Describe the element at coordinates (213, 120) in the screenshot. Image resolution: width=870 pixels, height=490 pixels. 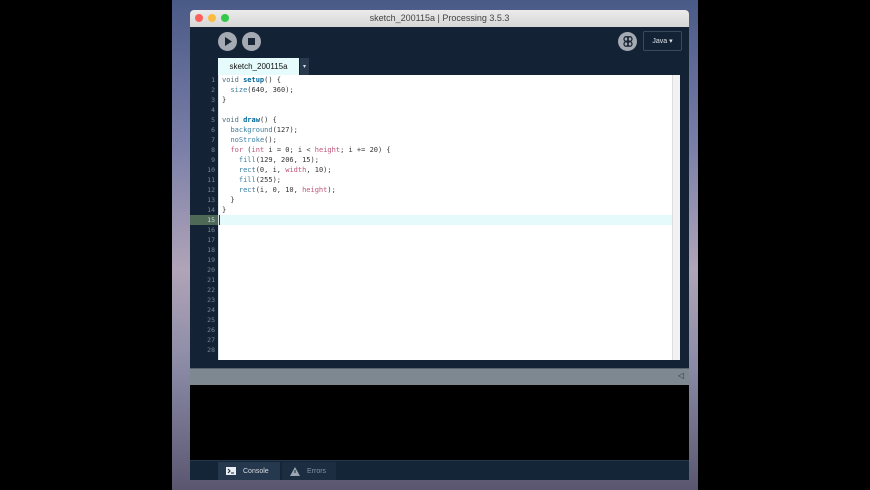
I see `line-number: 5` at that location.